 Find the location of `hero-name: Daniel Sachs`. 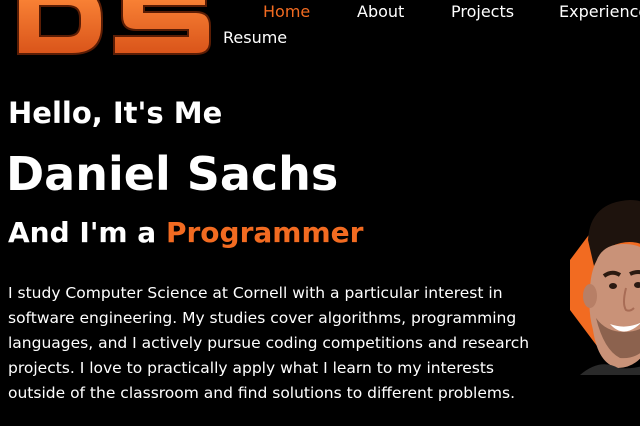

hero-name: Daniel Sachs is located at coordinates (172, 174).